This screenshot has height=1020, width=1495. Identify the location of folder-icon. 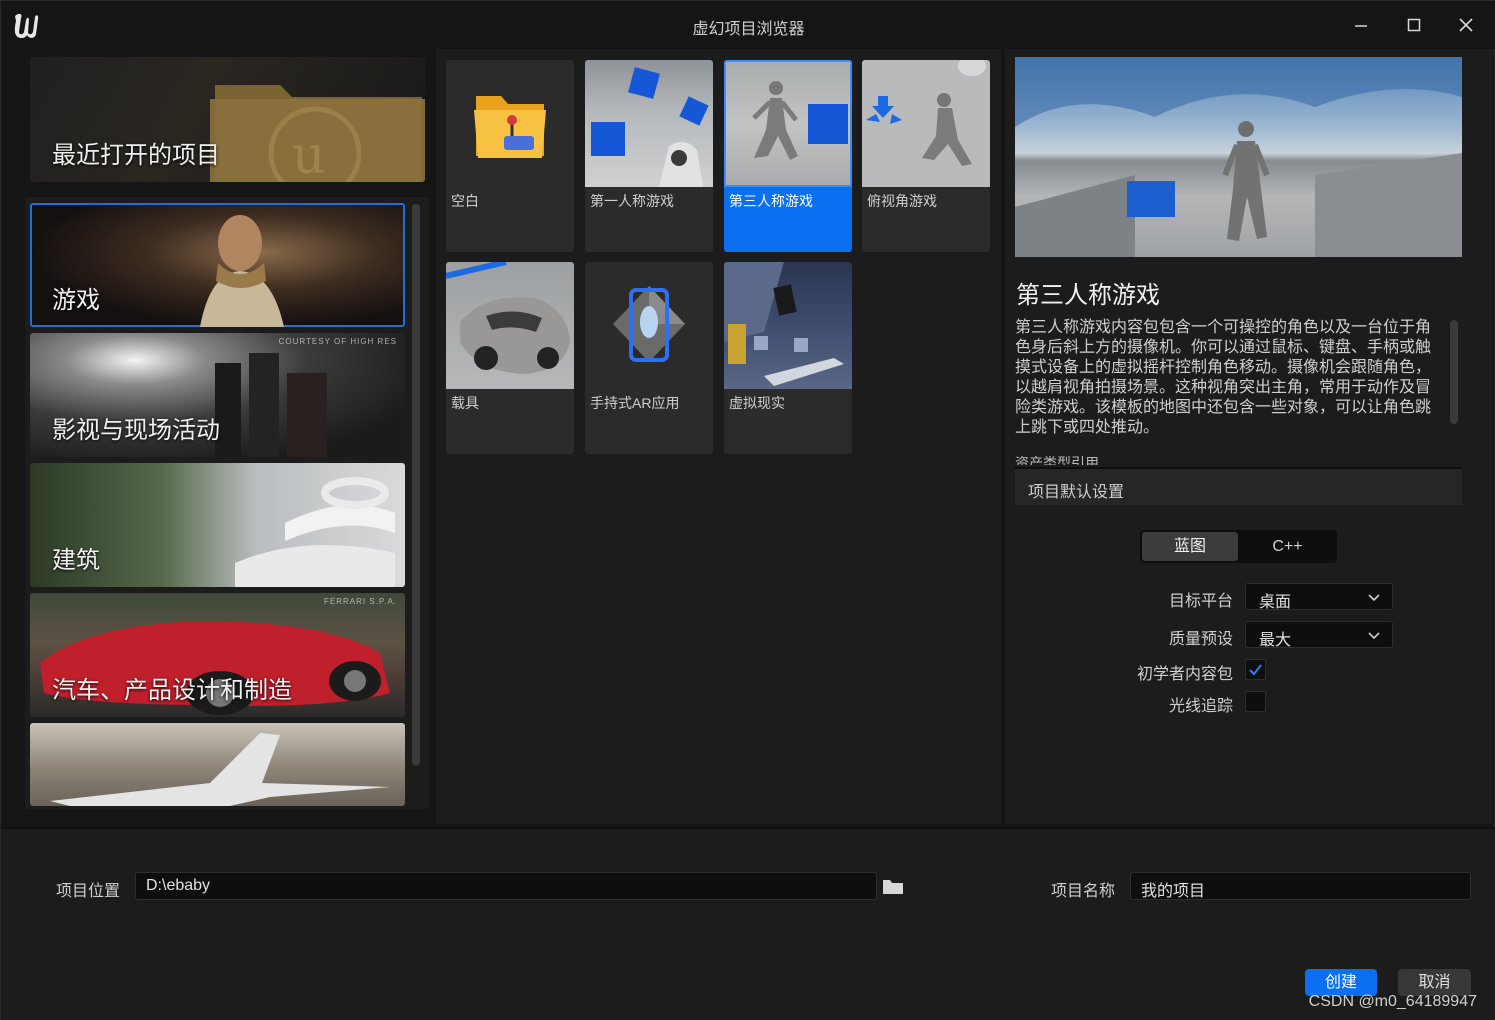
(893, 887).